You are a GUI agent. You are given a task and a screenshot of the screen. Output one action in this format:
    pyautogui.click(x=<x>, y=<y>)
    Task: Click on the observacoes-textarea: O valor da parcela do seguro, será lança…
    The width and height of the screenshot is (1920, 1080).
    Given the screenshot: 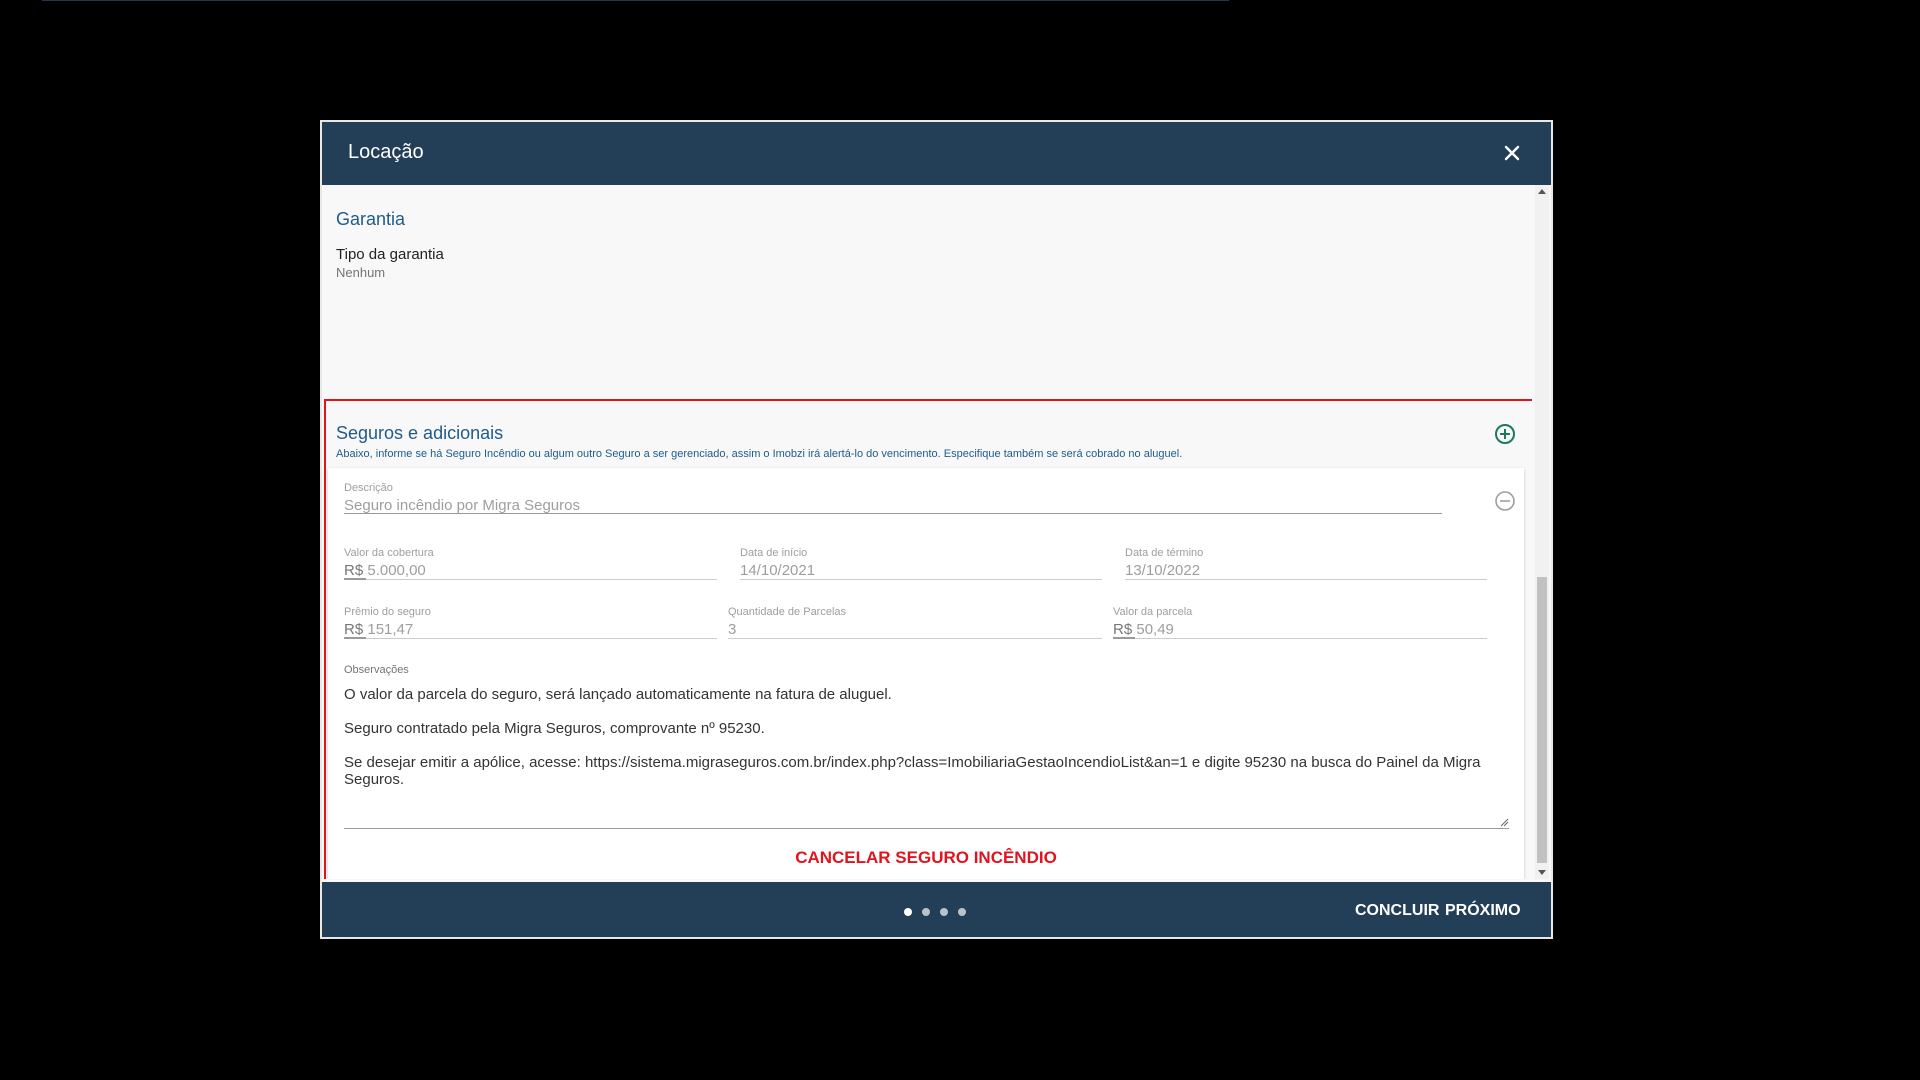 What is the action you would take?
    pyautogui.click(x=926, y=745)
    